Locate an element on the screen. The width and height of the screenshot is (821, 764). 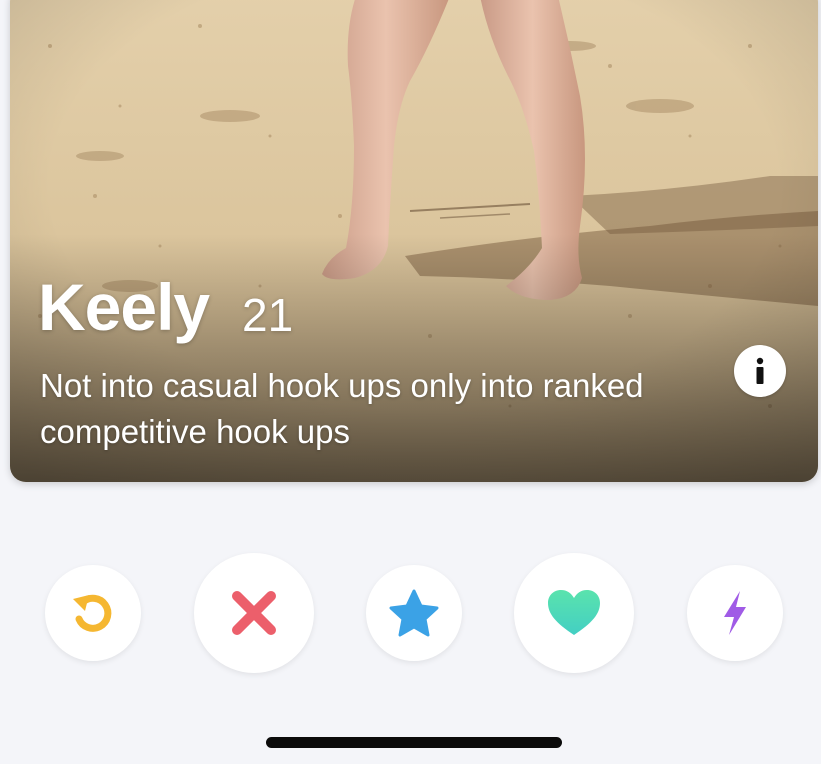
rewind-button is located at coordinates (93, 613).